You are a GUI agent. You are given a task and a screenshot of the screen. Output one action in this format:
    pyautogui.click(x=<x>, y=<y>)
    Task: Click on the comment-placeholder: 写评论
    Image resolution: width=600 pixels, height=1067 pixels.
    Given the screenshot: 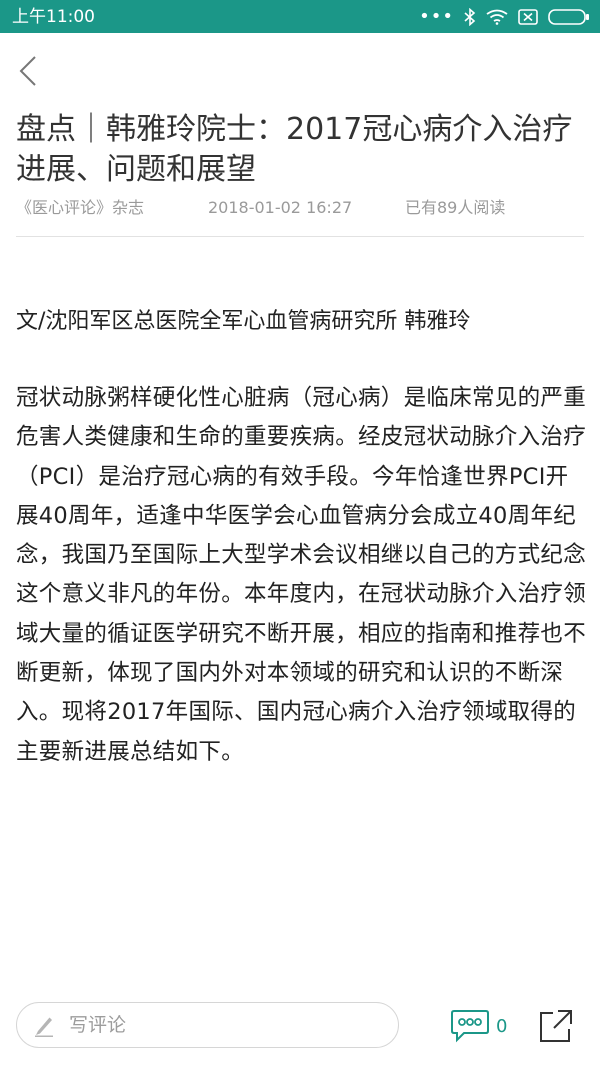 What is the action you would take?
    pyautogui.click(x=98, y=1025)
    